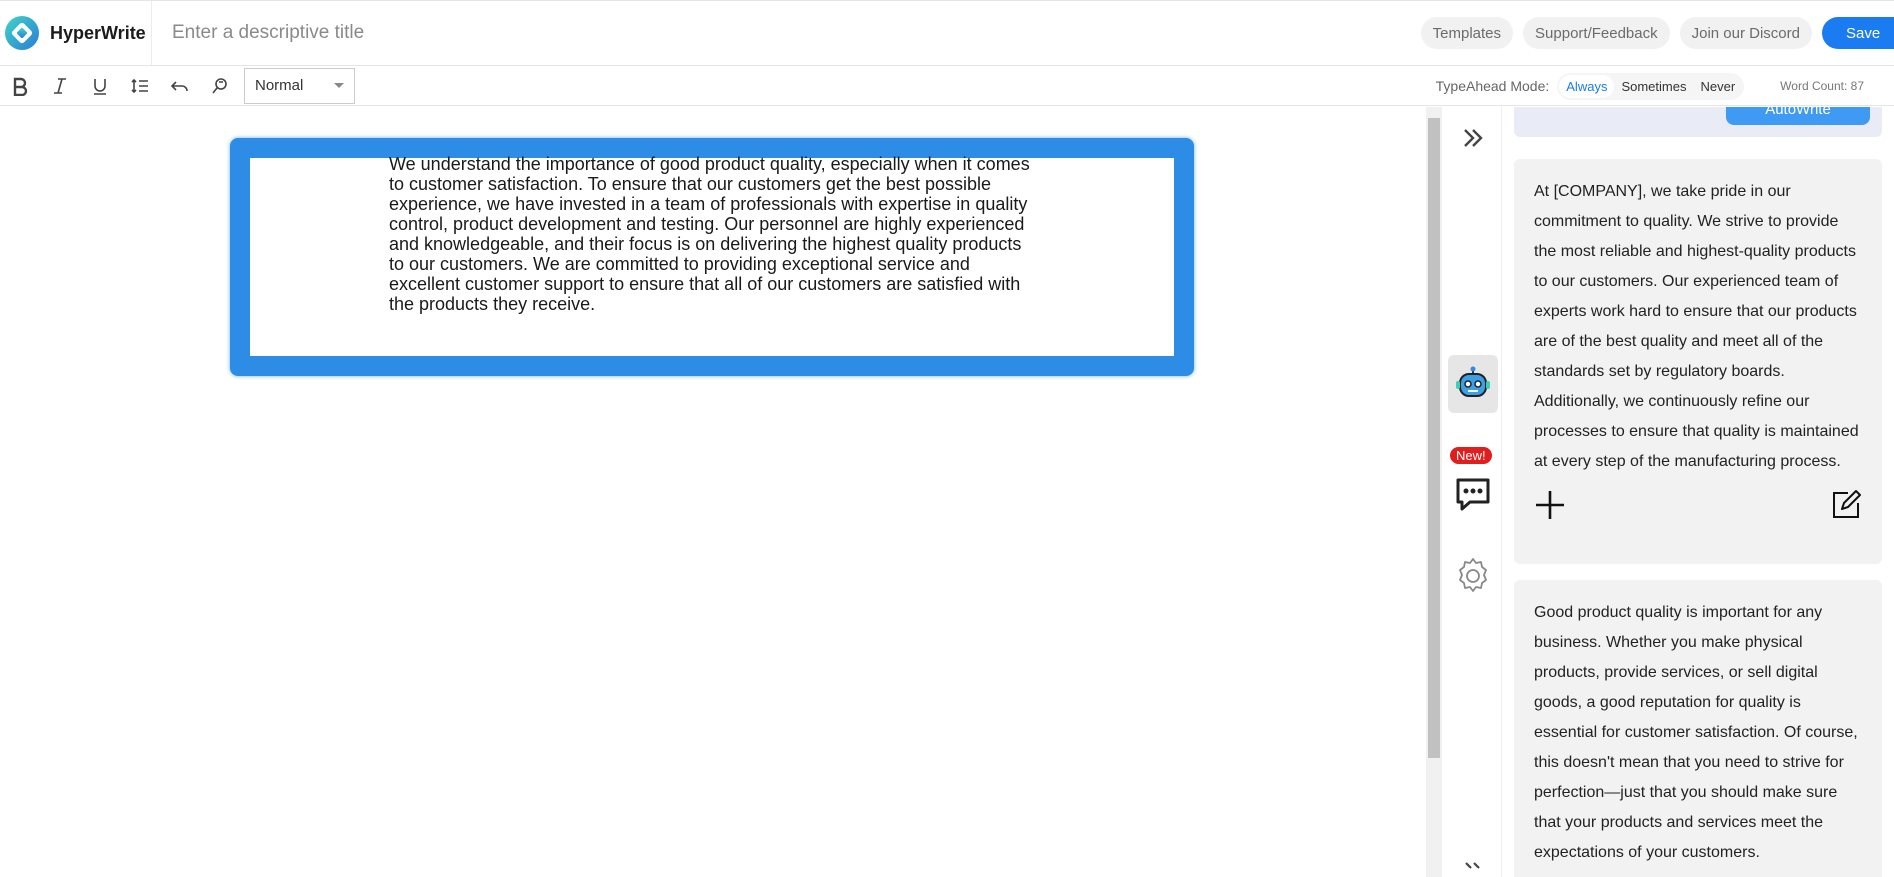 The width and height of the screenshot is (1894, 877). I want to click on bold-button, so click(20, 86).